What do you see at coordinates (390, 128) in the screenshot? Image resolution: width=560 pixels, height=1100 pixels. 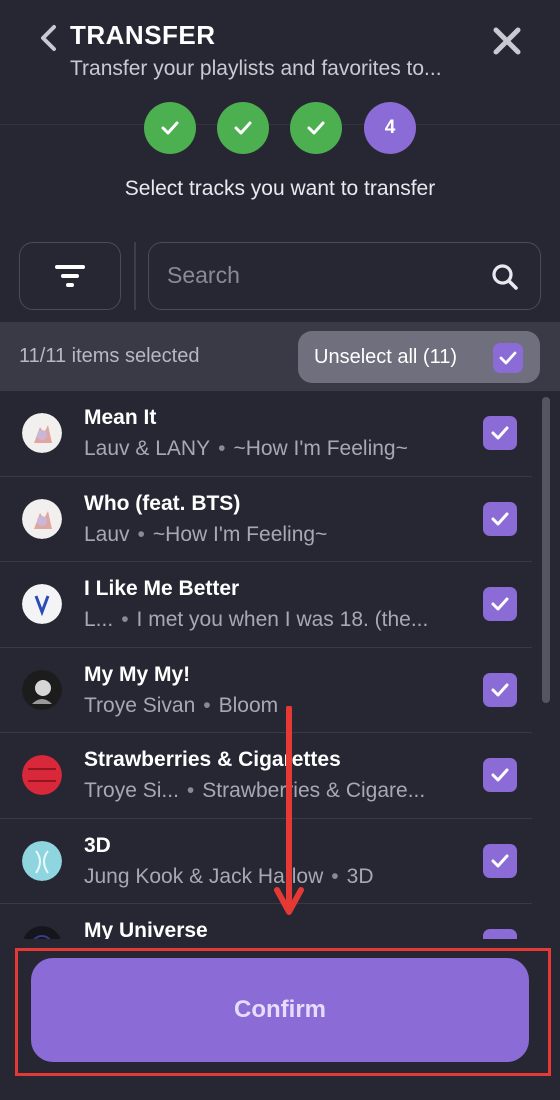 I see `step-4-current: 4` at bounding box center [390, 128].